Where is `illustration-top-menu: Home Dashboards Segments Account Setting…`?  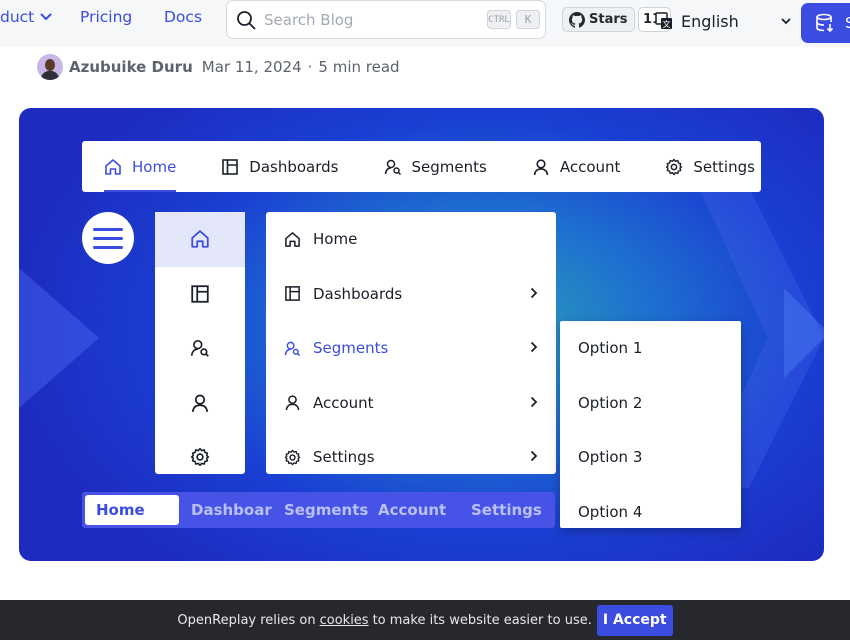 illustration-top-menu: Home Dashboards Segments Account Setting… is located at coordinates (421, 166).